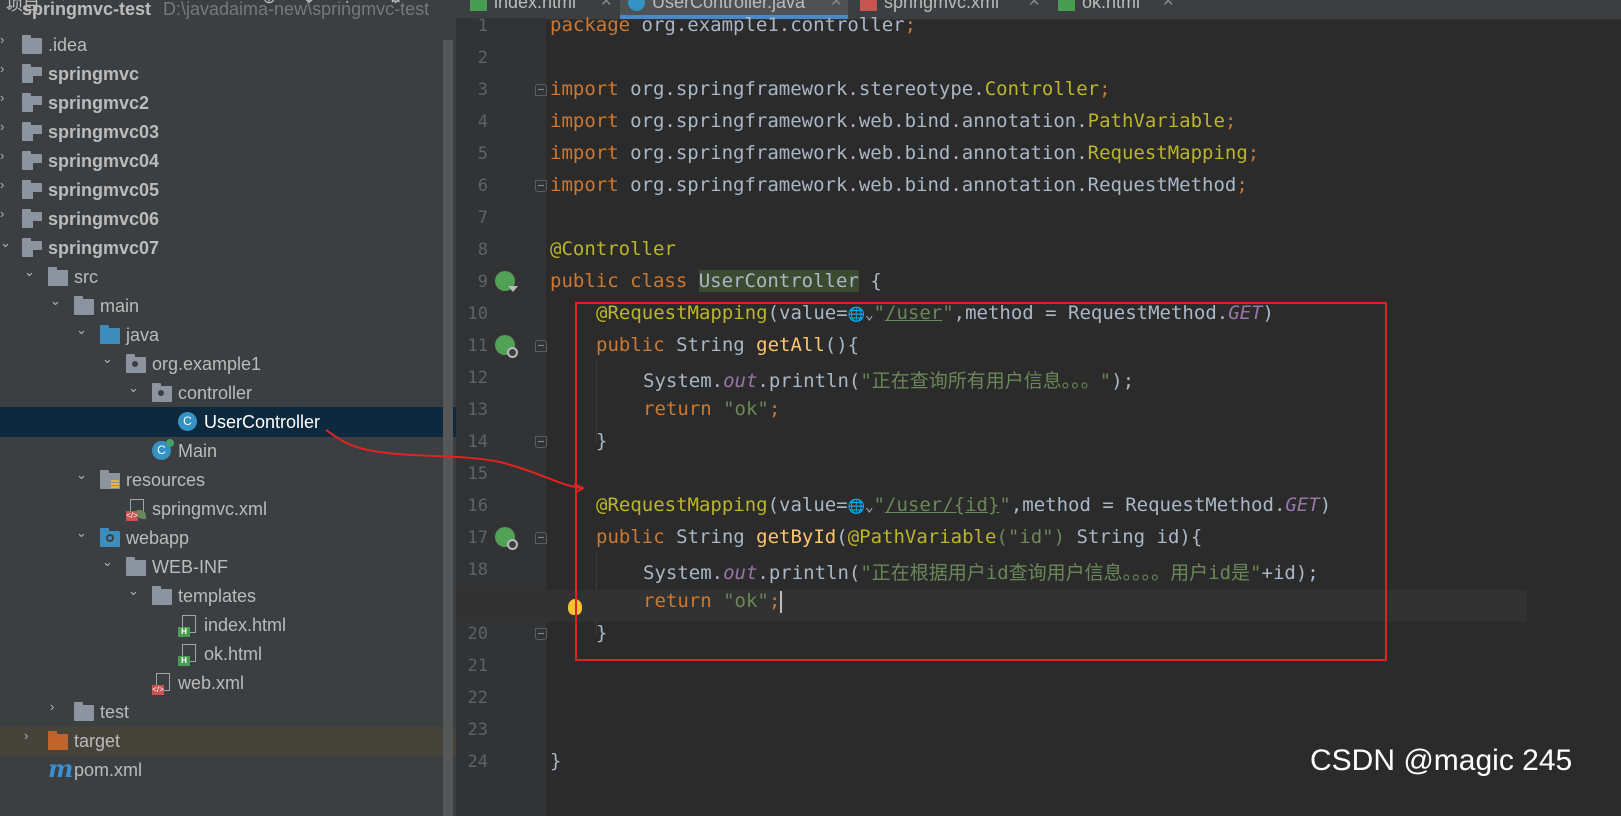  What do you see at coordinates (228, 277) in the screenshot?
I see `tree-item-src: ⌄ src` at bounding box center [228, 277].